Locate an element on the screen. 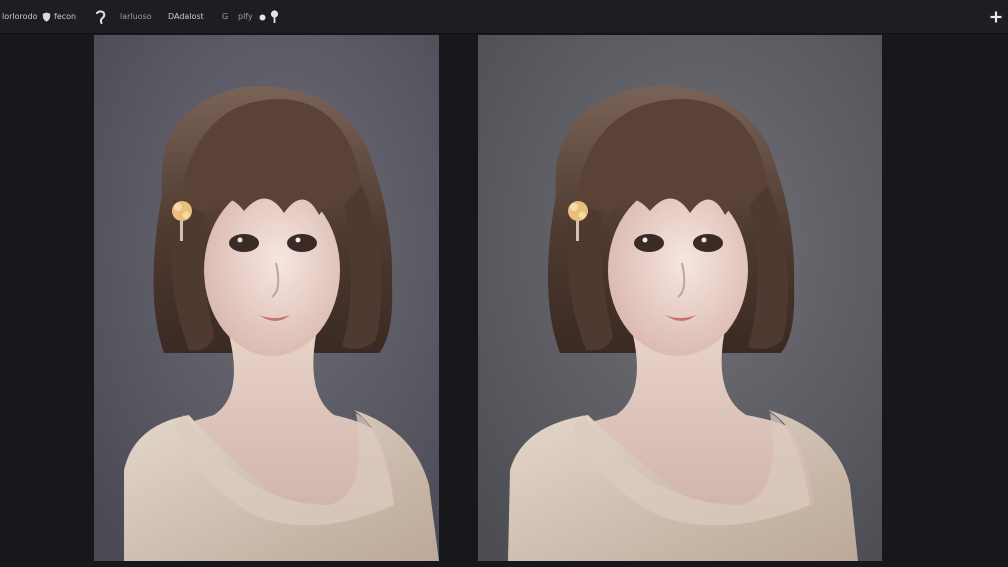  spiral-icon is located at coordinates (100, 17).